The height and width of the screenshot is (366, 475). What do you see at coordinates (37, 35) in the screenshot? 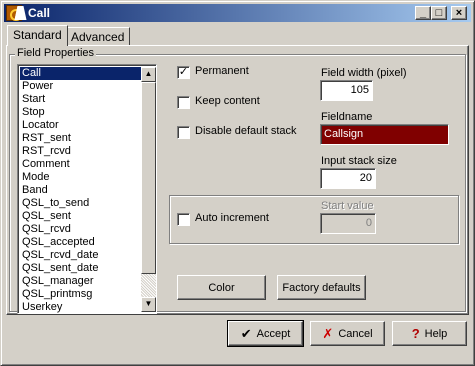
I see `tab-standard: Standard` at bounding box center [37, 35].